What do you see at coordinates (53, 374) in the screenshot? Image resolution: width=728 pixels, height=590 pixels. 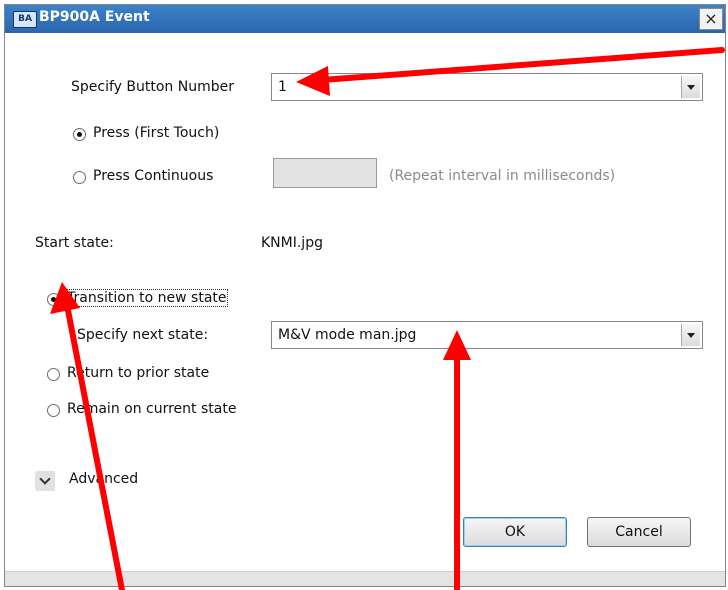 I see `return-prior-radio` at bounding box center [53, 374].